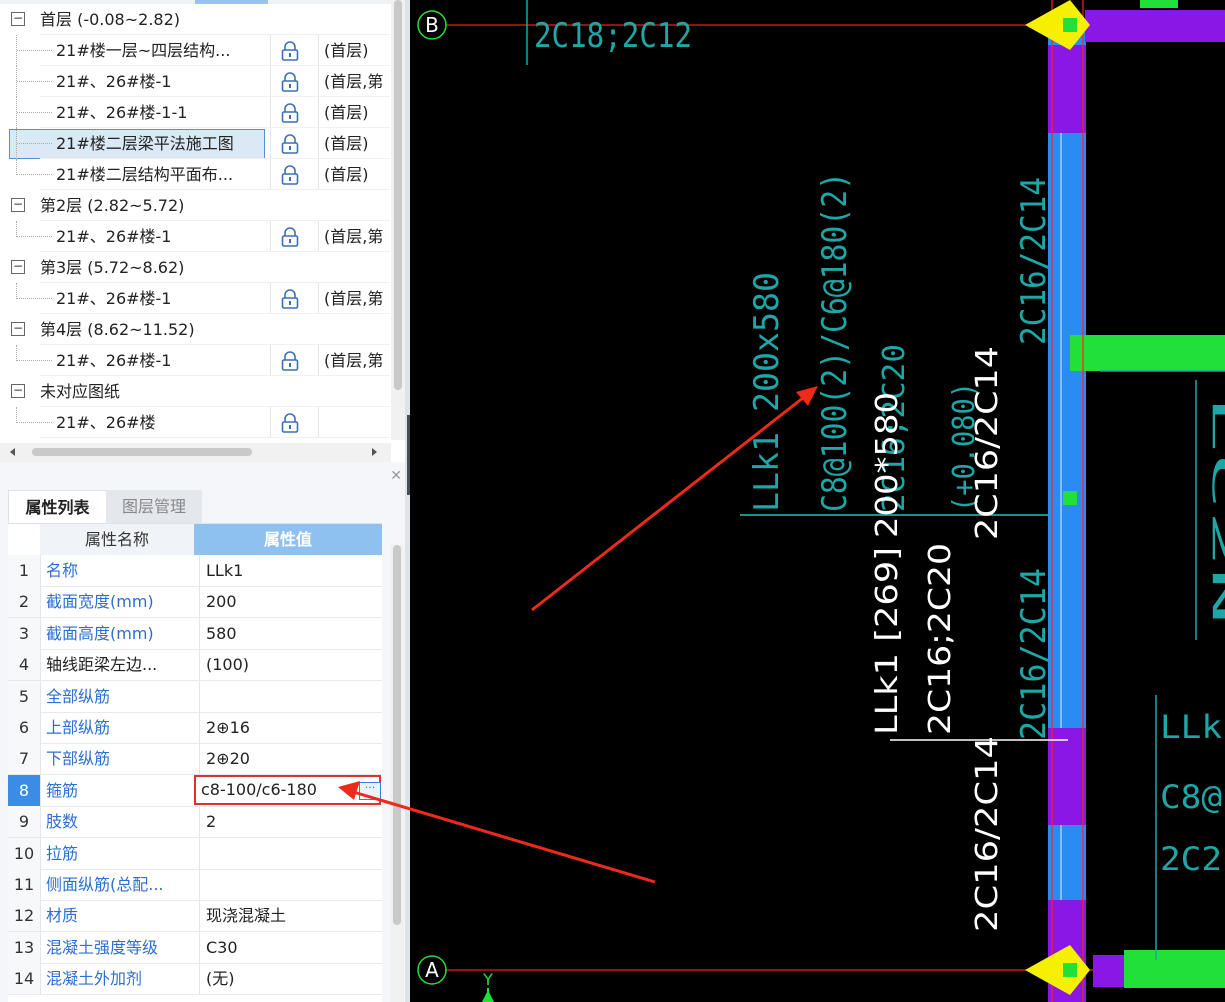 The height and width of the screenshot is (1002, 1225). Describe the element at coordinates (349, 790) in the screenshot. I see `arrowhead-property-icon` at that location.